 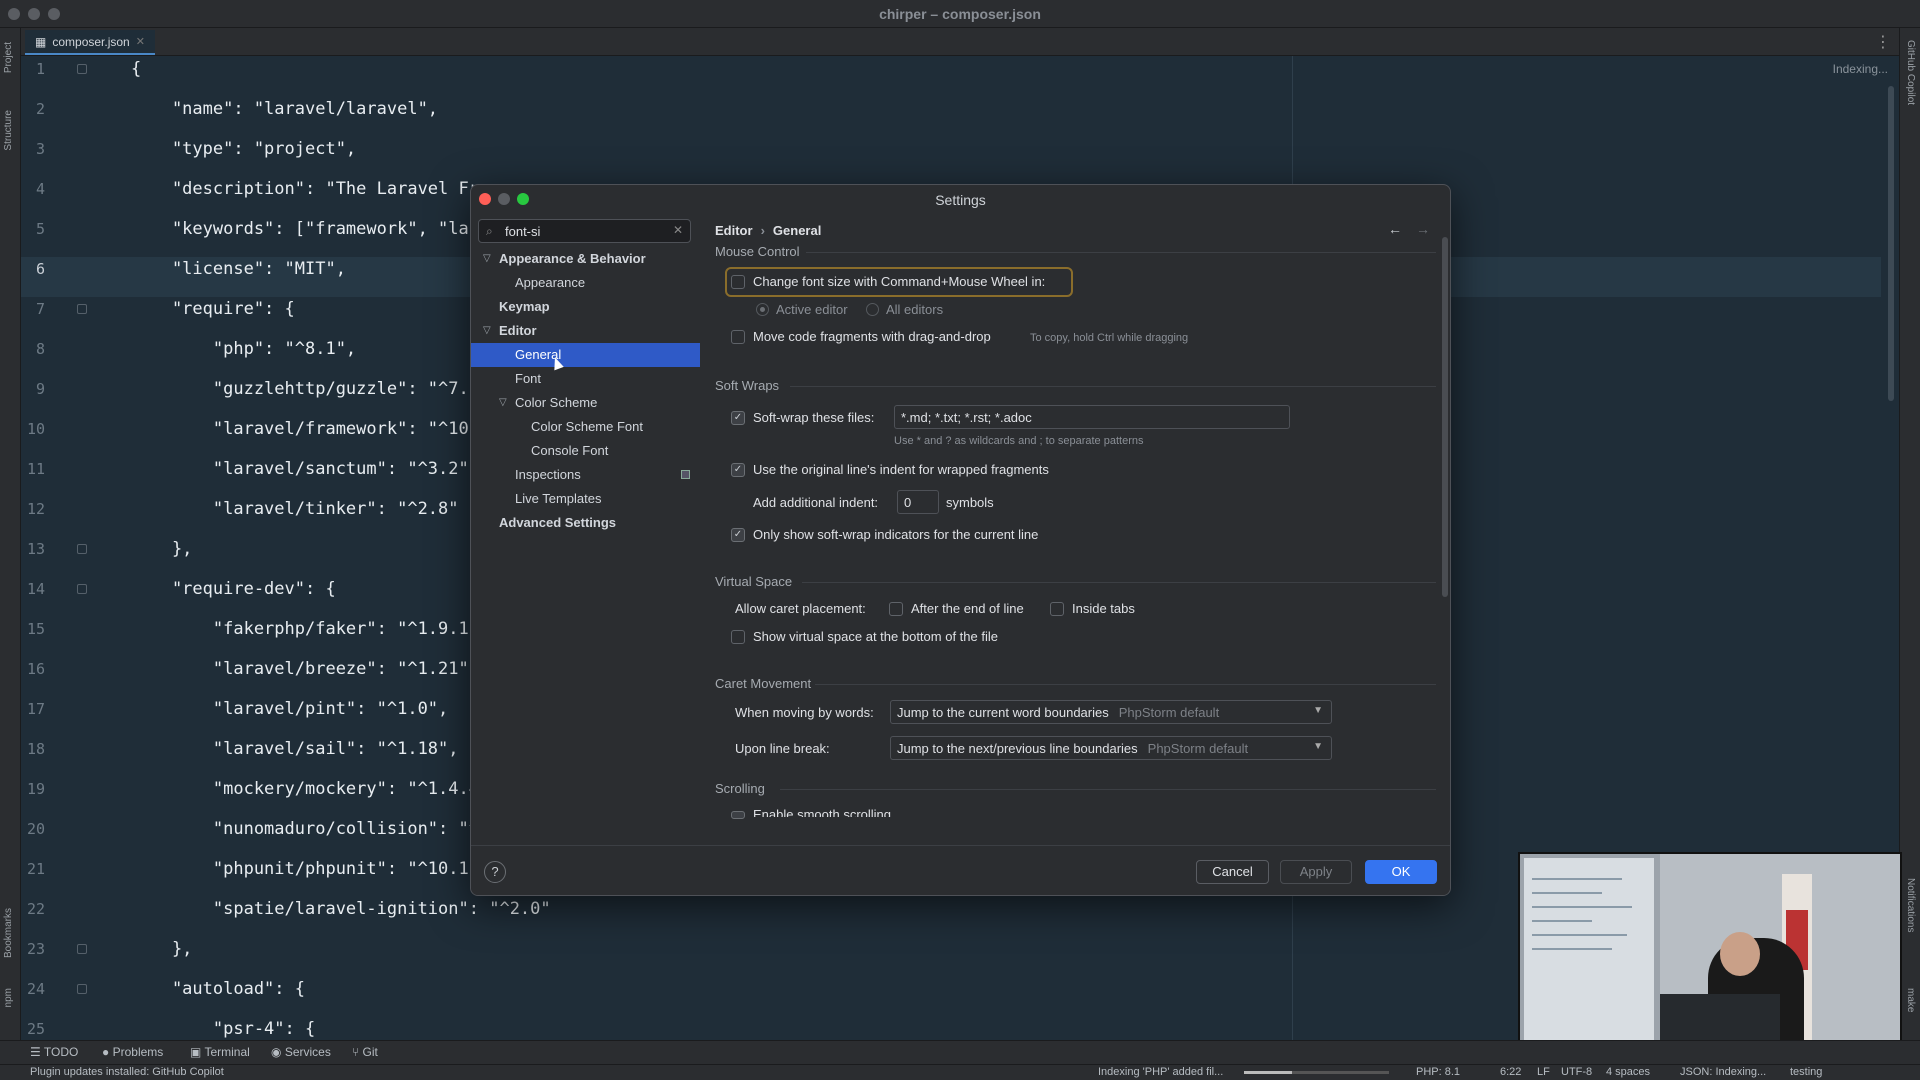 What do you see at coordinates (233, 589) in the screenshot?
I see `code-line: "require-dev": {` at bounding box center [233, 589].